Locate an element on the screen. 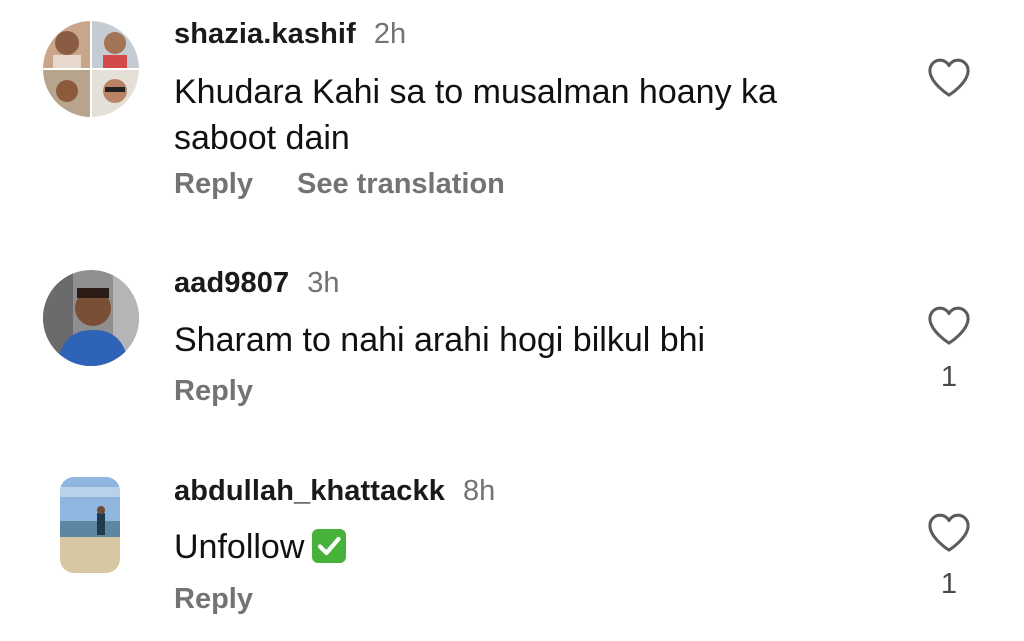  username: aad9807 is located at coordinates (231, 283).